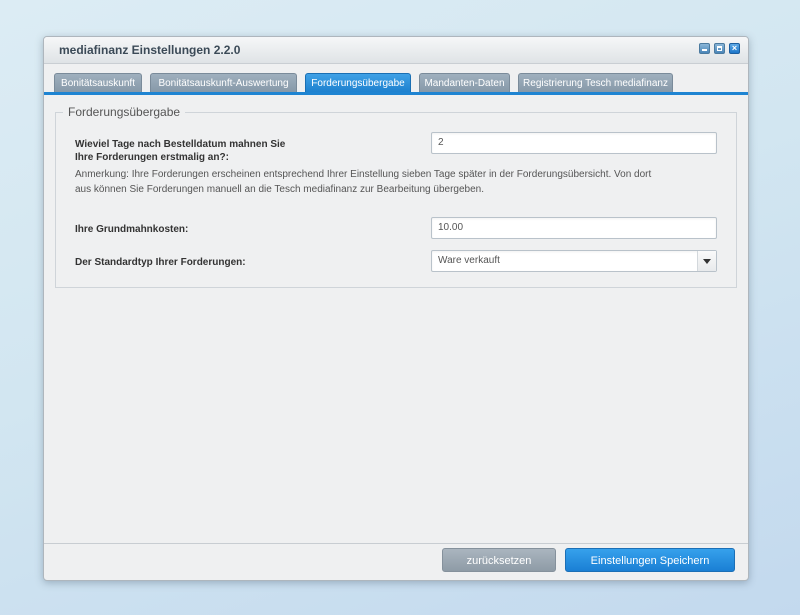 The height and width of the screenshot is (615, 800). What do you see at coordinates (150, 50) in the screenshot?
I see `window-title: mediafinanz Einstellungen 2.2.0` at bounding box center [150, 50].